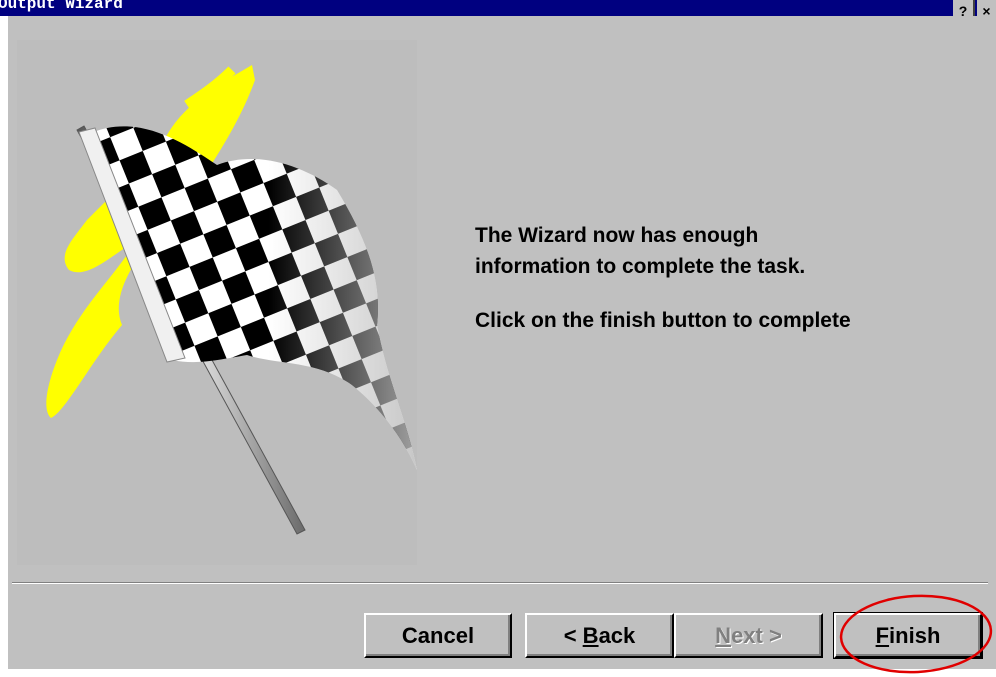 This screenshot has width=996, height=677. I want to click on next-button-accelerator: N, so click(723, 635).